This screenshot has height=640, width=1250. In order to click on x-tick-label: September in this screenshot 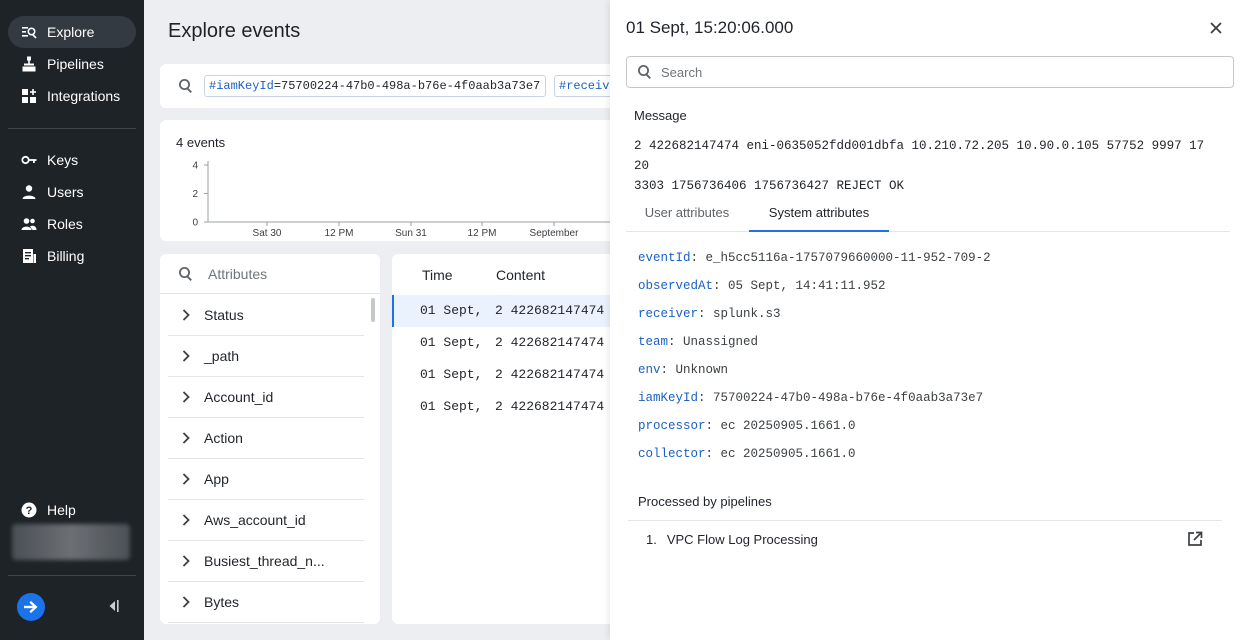, I will do `click(555, 233)`.